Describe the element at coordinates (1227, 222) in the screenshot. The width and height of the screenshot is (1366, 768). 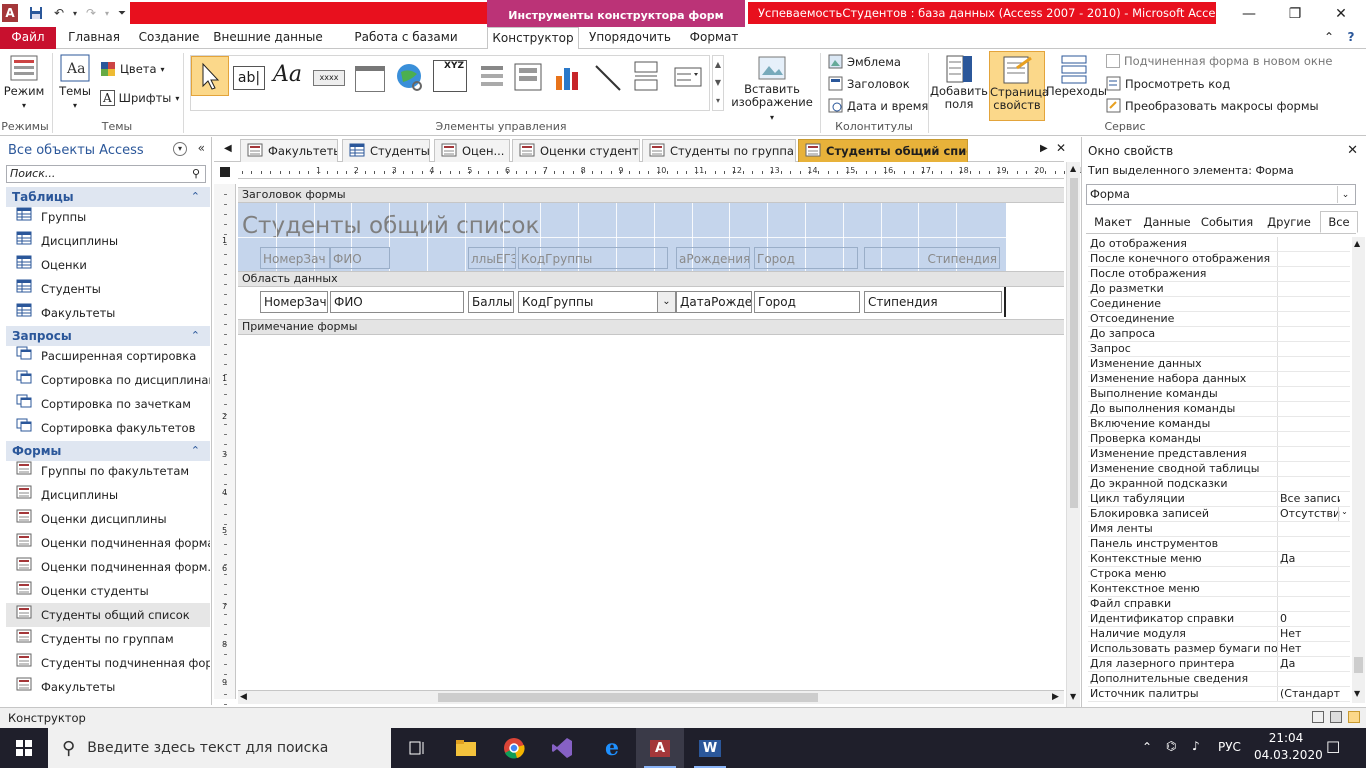
I see `property-tab: События` at that location.